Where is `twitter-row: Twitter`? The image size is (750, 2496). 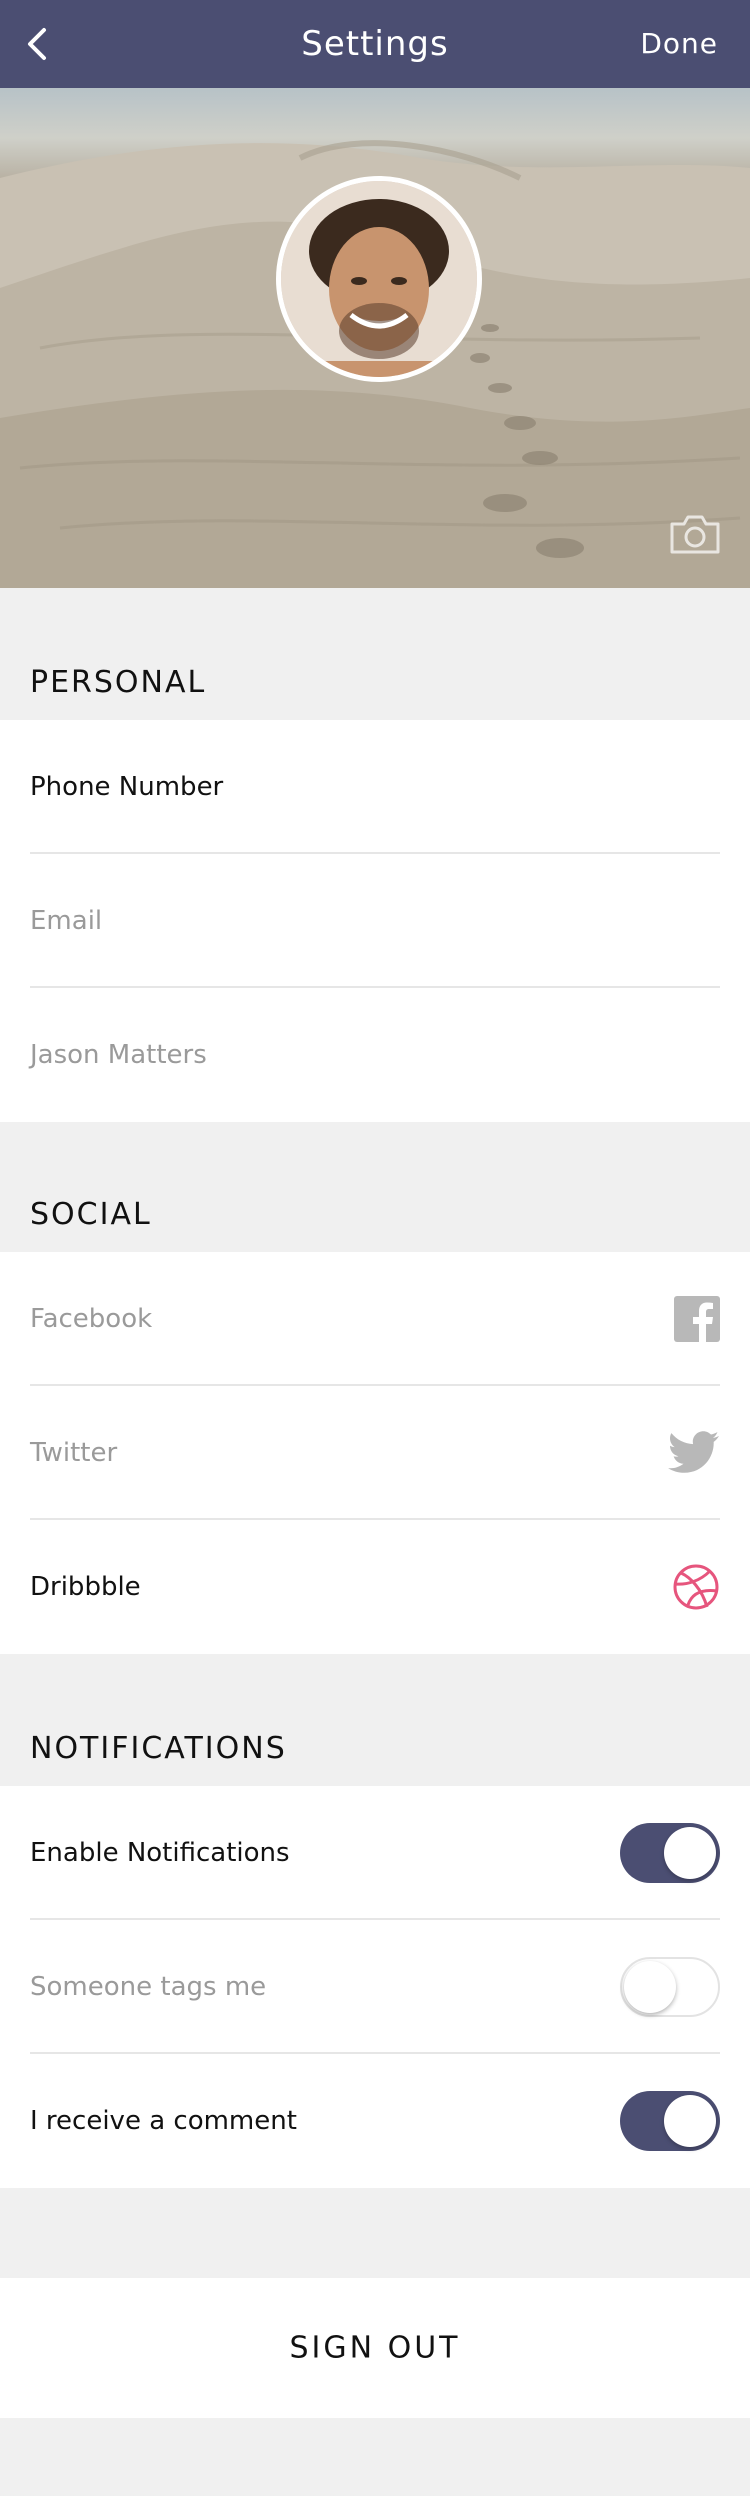
twitter-row: Twitter is located at coordinates (375, 1453).